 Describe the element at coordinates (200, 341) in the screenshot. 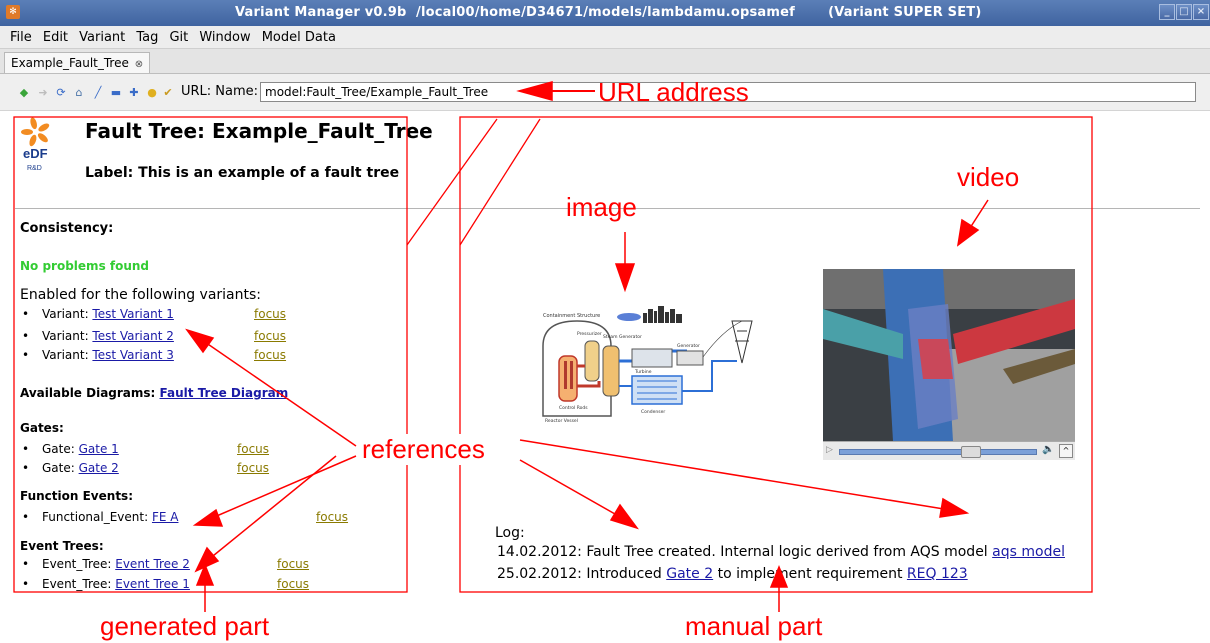

I see `references-arrowhead-variant` at that location.